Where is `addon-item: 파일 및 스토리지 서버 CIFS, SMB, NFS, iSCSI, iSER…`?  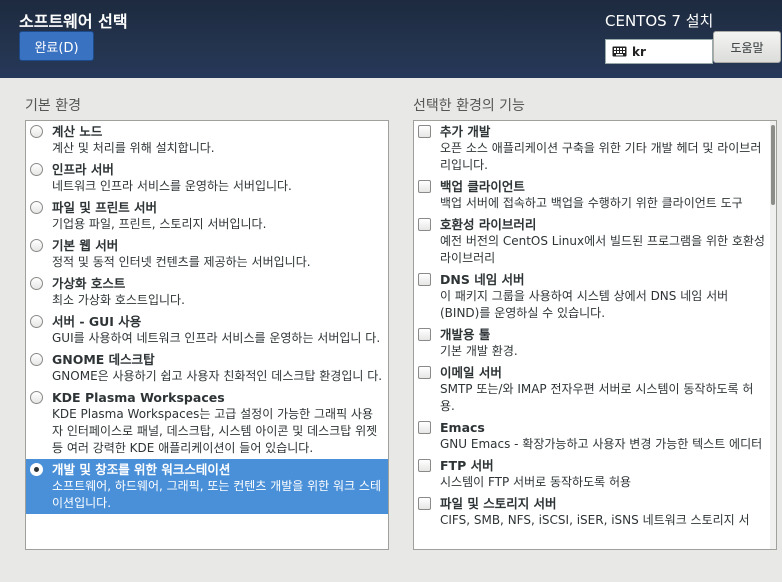 addon-item: 파일 및 스토리지 서버 CIFS, SMB, NFS, iSCSI, iSER… is located at coordinates (591, 512).